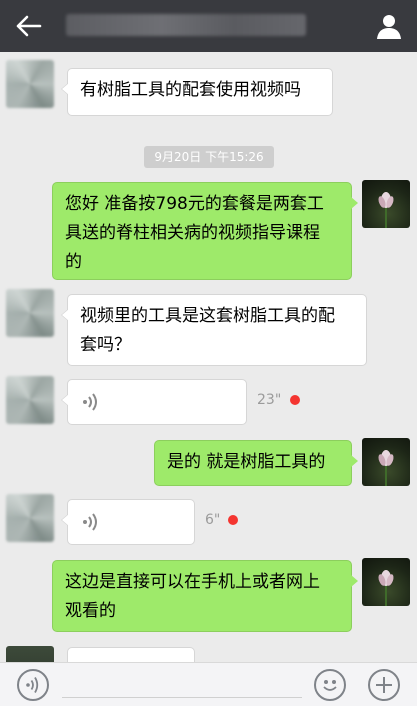 The height and width of the screenshot is (706, 417). I want to click on person-icon, so click(389, 27).